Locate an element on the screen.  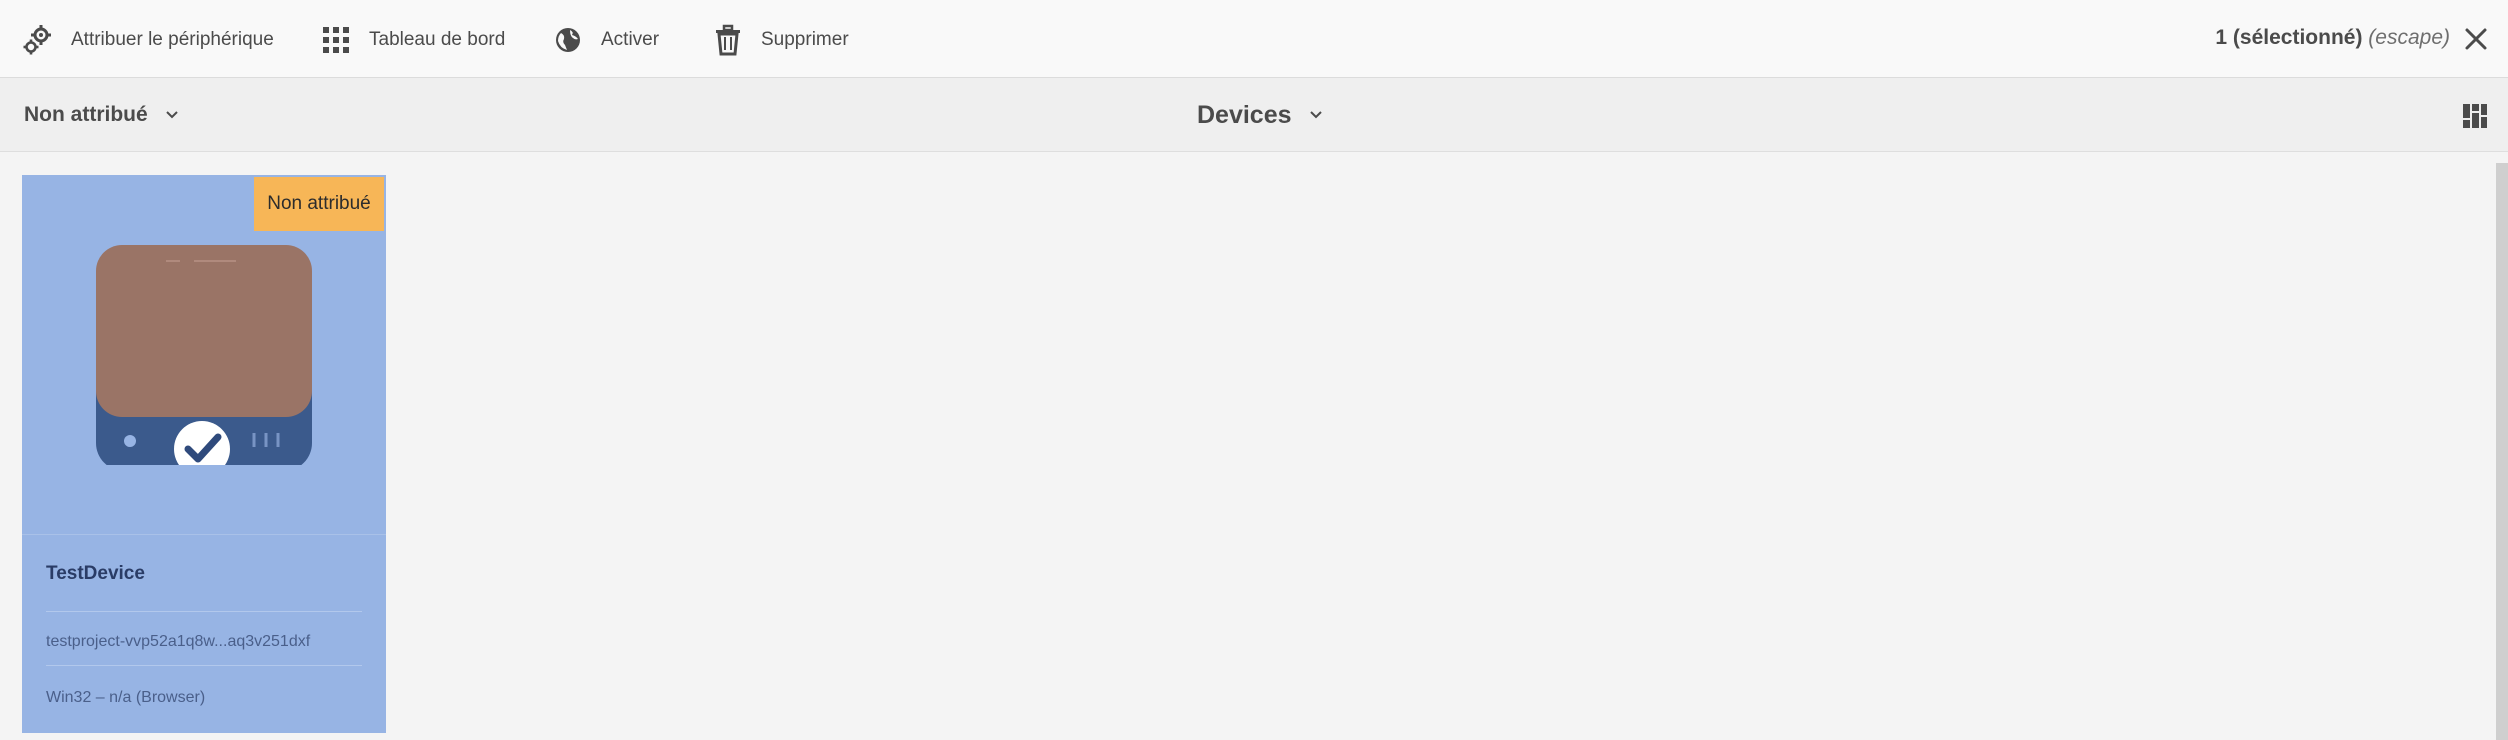
selection-info: 1 (sélectionné) (escape) is located at coordinates (2332, 38).